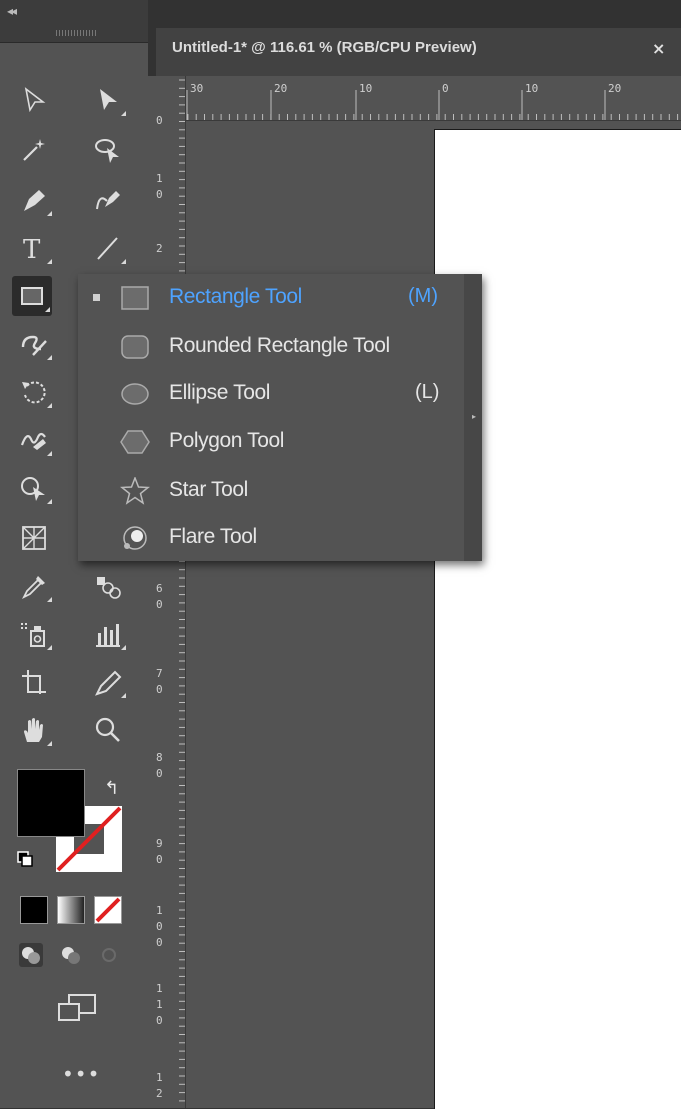 The width and height of the screenshot is (681, 1109). What do you see at coordinates (182, 590) in the screenshot?
I see `vertical-ruler-ticks` at bounding box center [182, 590].